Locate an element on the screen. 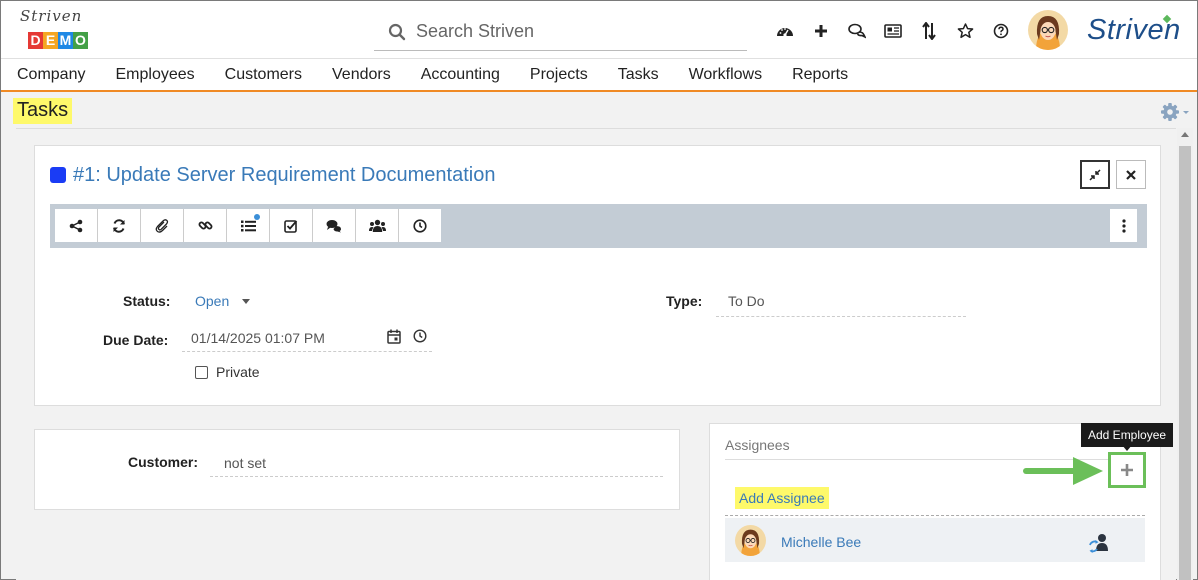  news-icon is located at coordinates (893, 31).